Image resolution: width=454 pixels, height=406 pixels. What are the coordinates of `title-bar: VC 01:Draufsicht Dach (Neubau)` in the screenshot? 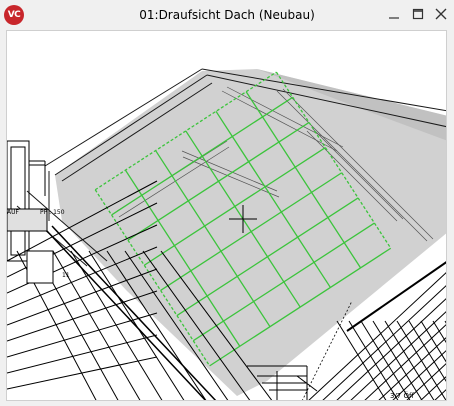 It's located at (227, 15).